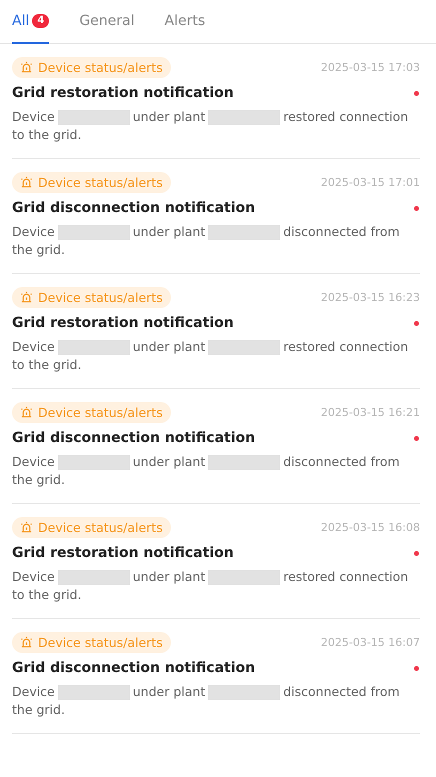 This screenshot has width=436, height=777. I want to click on count-badge: 4, so click(41, 21).